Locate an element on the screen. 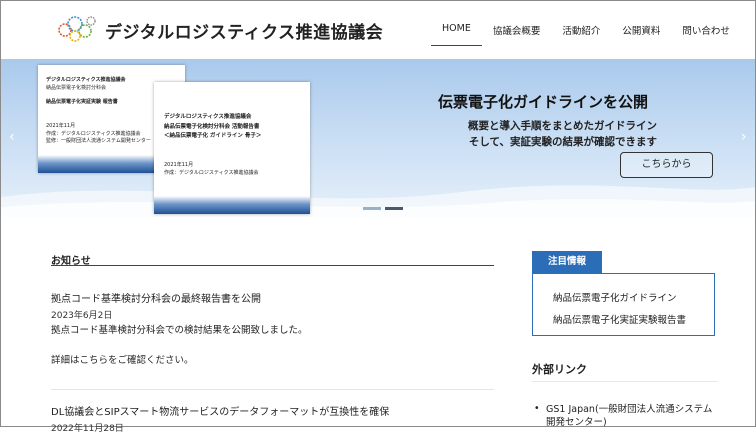 This screenshot has width=756, height=434. news-date: 2022年11月28日 is located at coordinates (87, 429).